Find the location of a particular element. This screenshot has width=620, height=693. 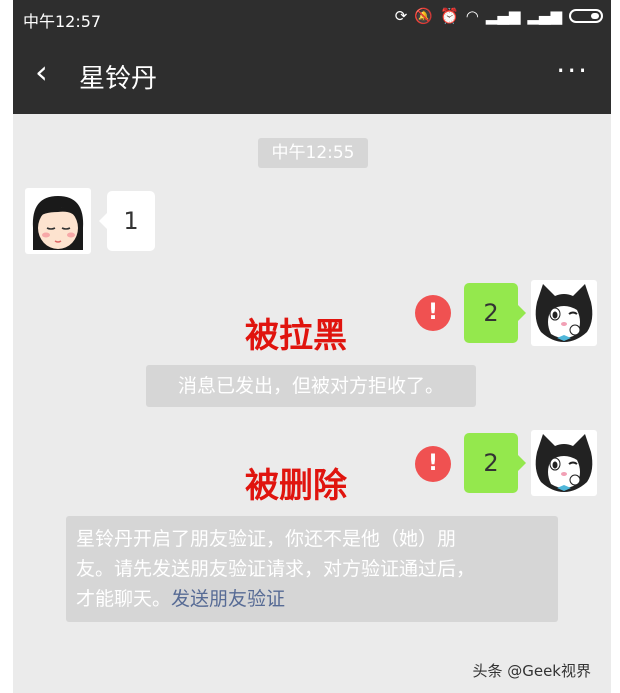

system-message-text: 消息已发出，但被对方拒收了。 is located at coordinates (310, 386).